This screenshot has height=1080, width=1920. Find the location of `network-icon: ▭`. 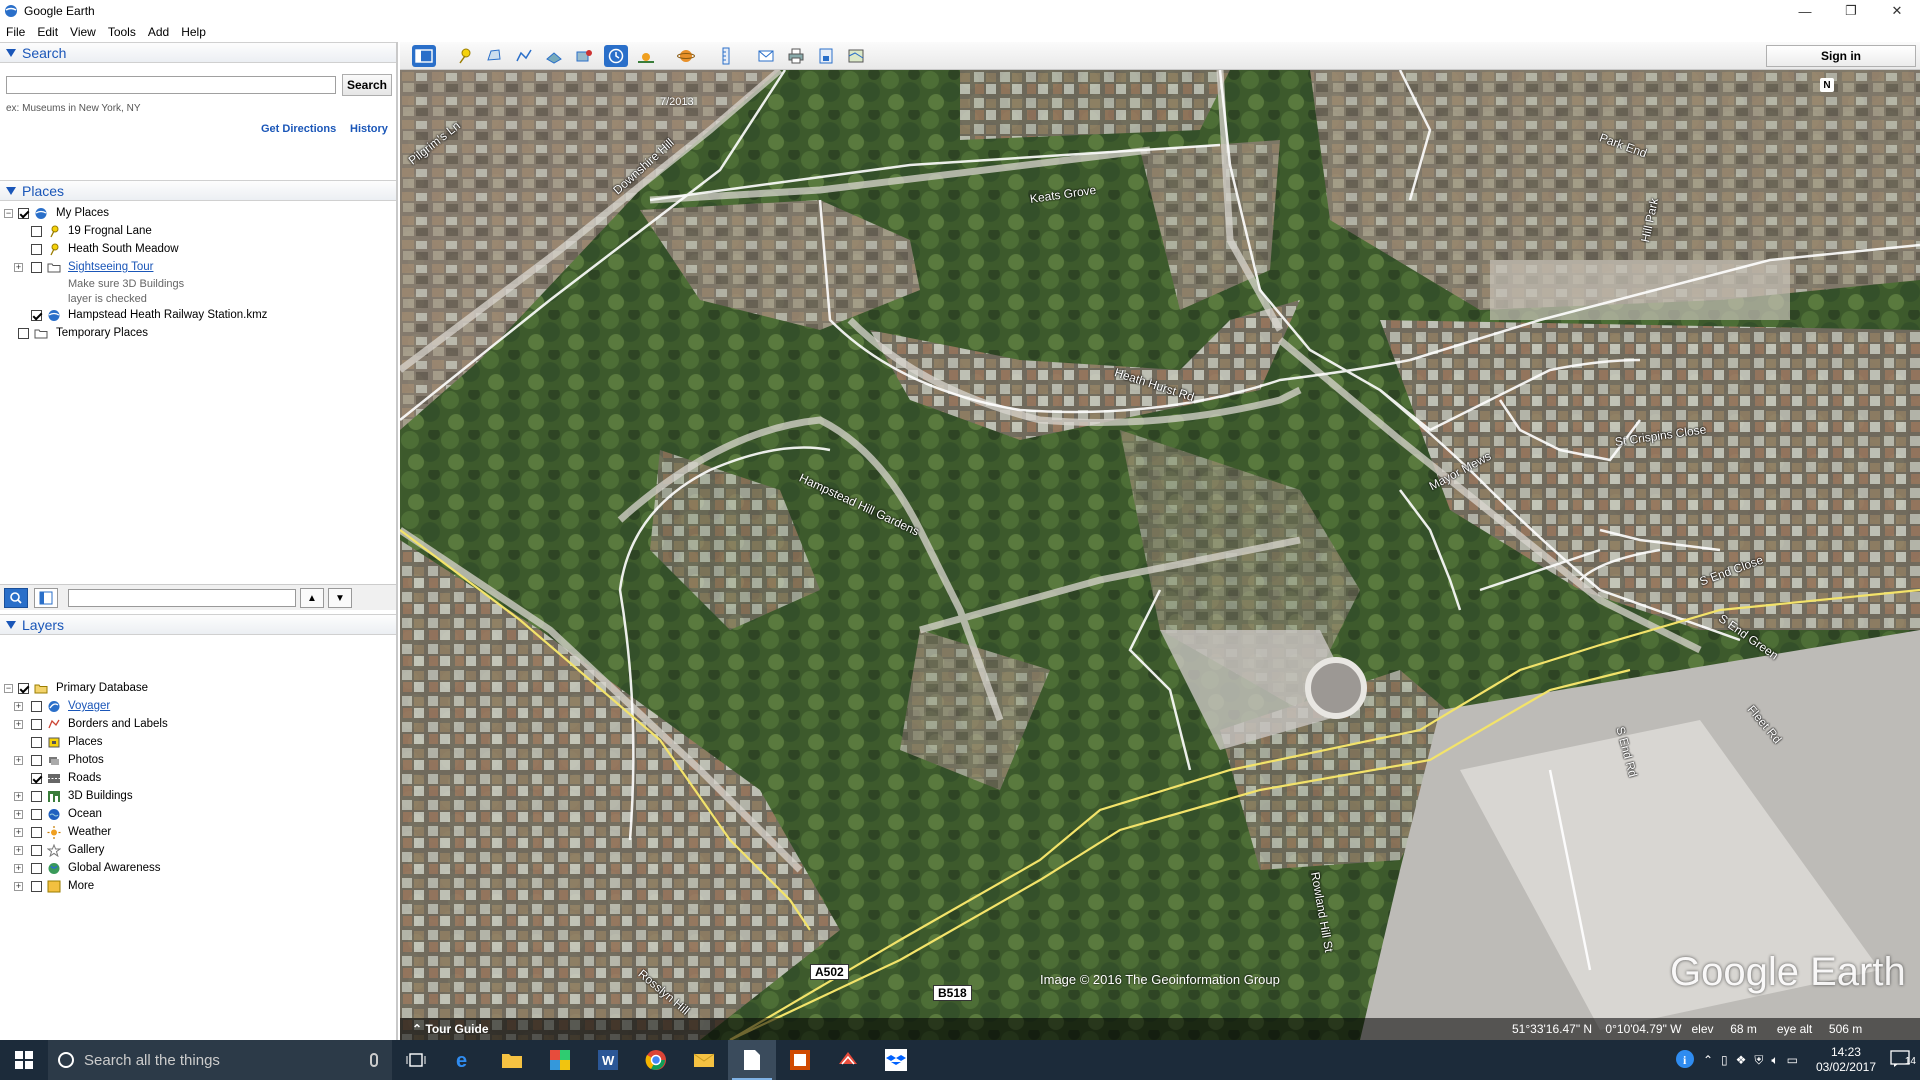

network-icon: ▭ is located at coordinates (1792, 1060).